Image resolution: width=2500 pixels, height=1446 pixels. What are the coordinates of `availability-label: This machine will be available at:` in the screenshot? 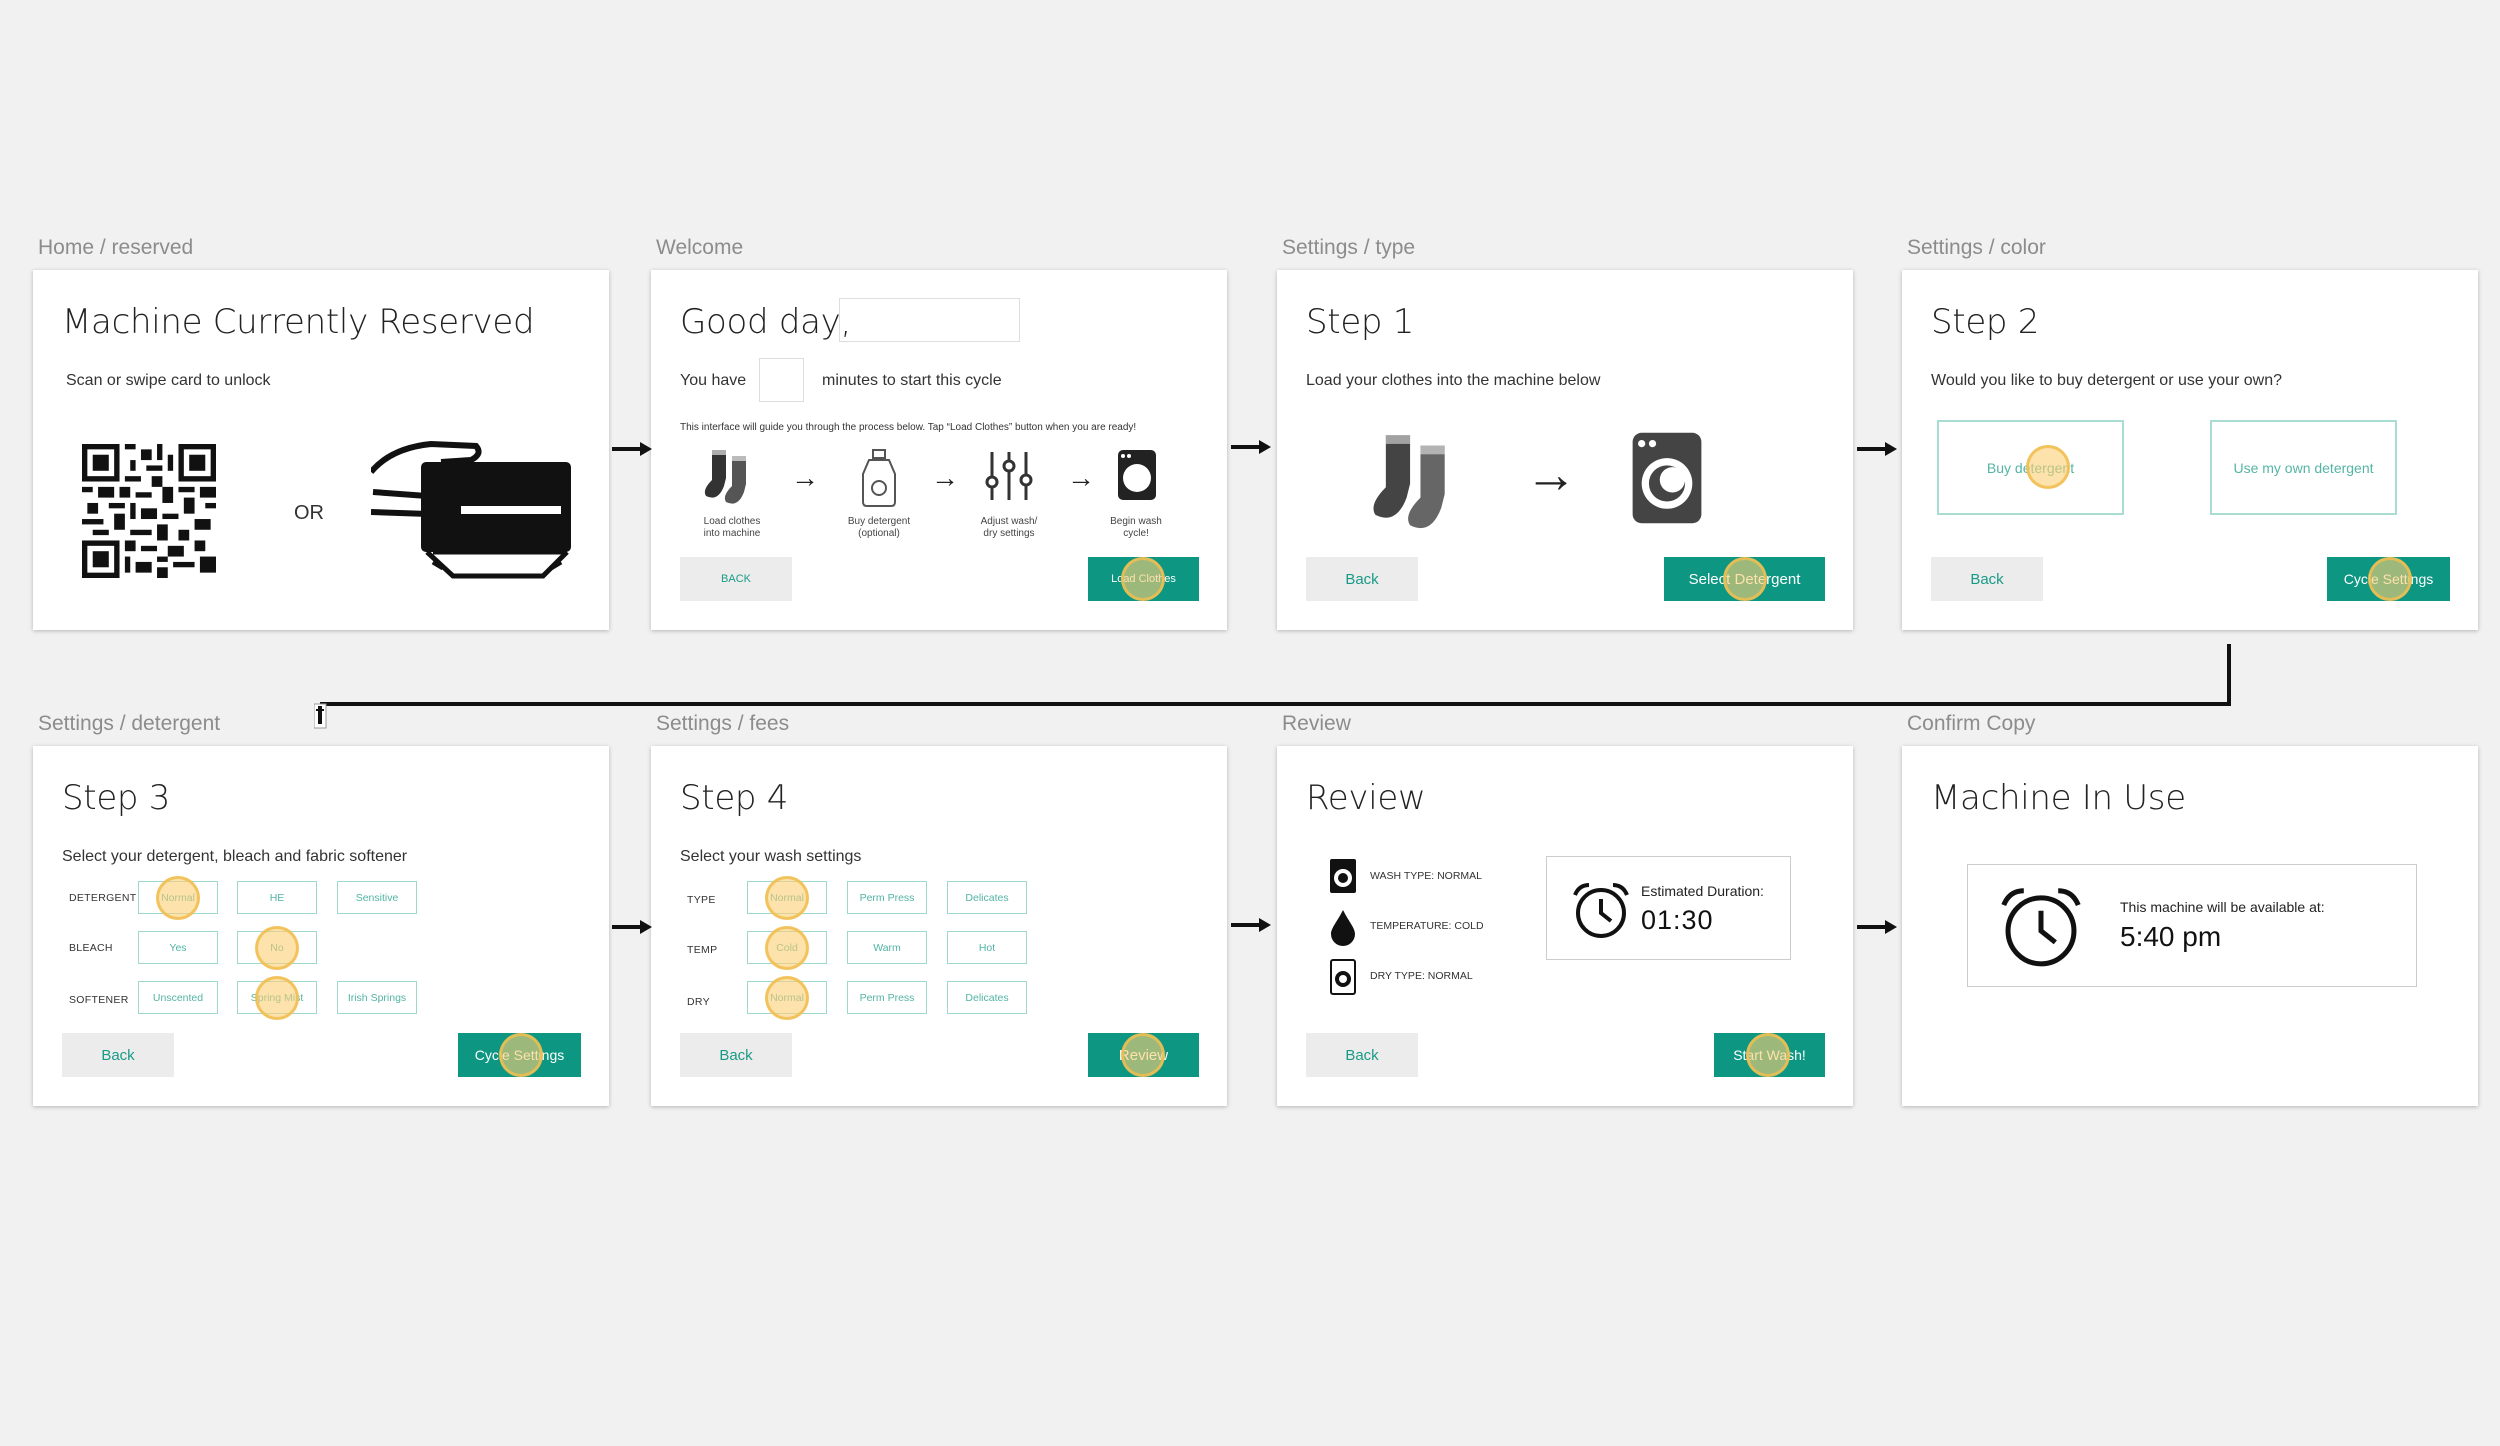 It's located at (2222, 907).